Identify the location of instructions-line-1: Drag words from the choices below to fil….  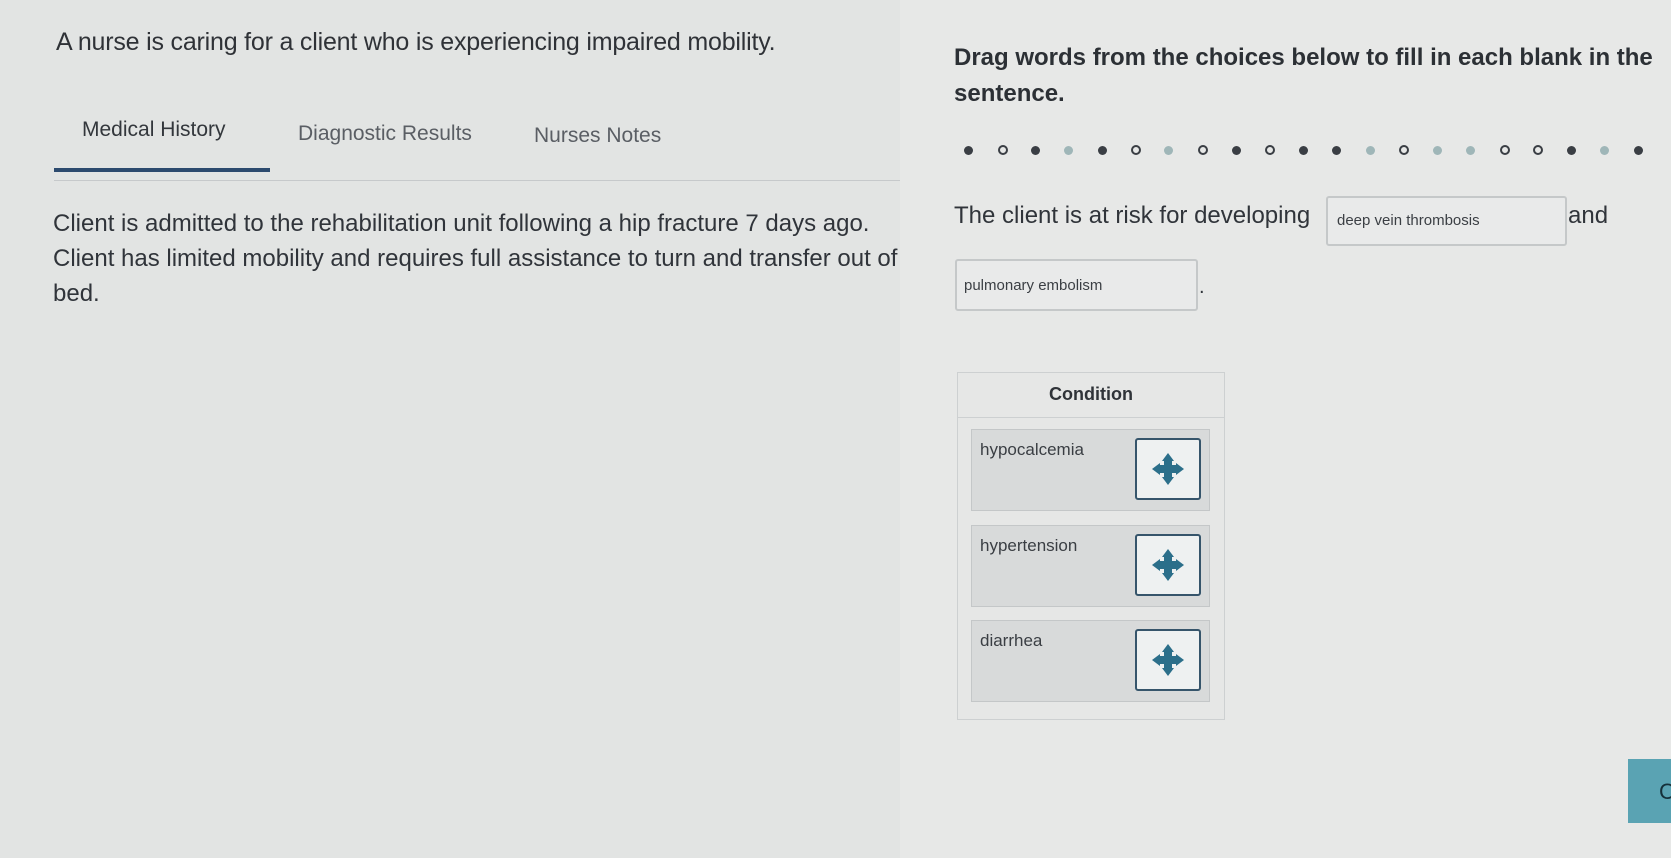
(1303, 57).